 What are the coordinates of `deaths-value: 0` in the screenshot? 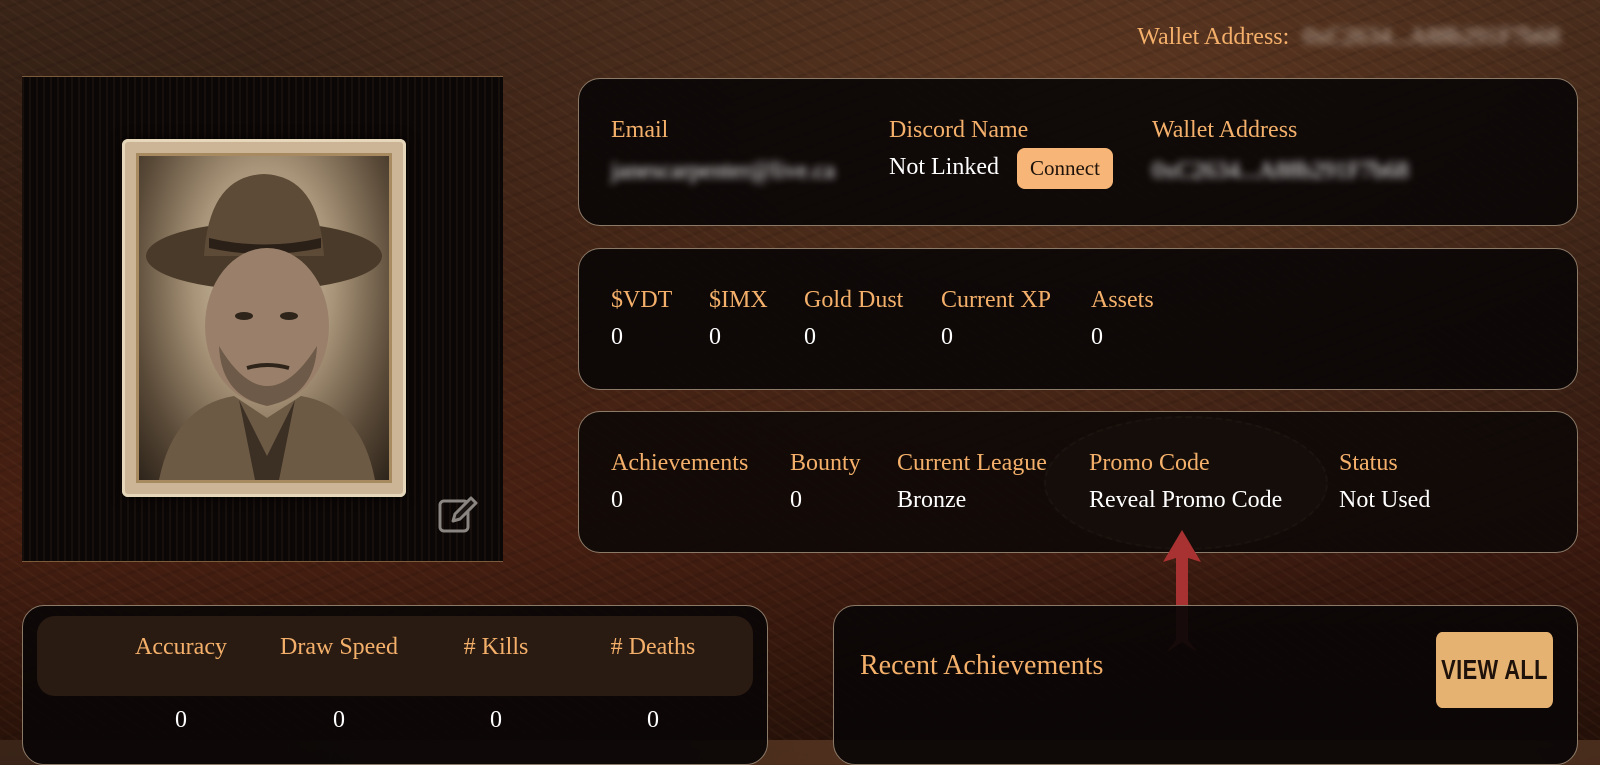 It's located at (653, 720).